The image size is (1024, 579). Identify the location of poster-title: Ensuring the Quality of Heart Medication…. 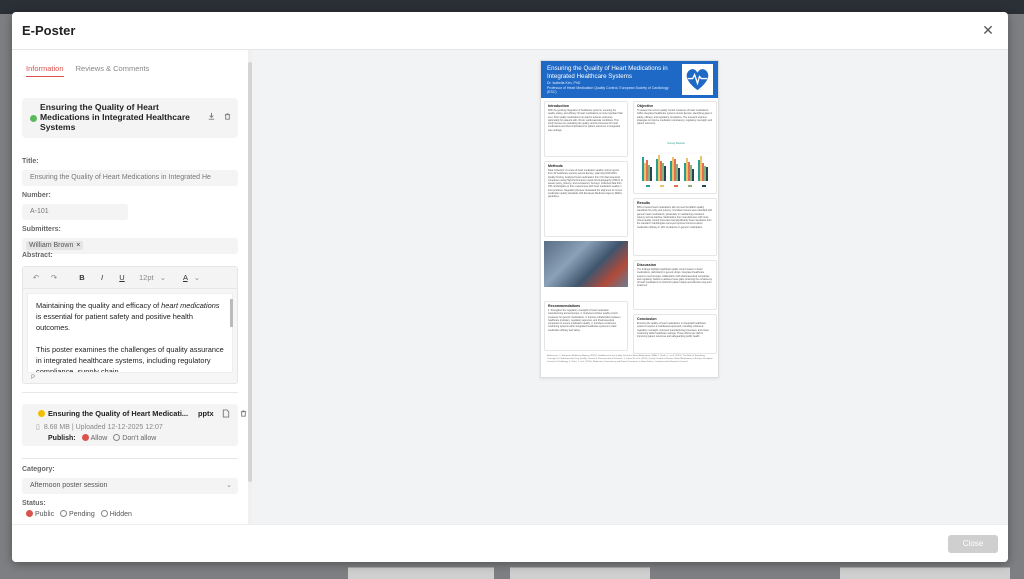
(115, 117).